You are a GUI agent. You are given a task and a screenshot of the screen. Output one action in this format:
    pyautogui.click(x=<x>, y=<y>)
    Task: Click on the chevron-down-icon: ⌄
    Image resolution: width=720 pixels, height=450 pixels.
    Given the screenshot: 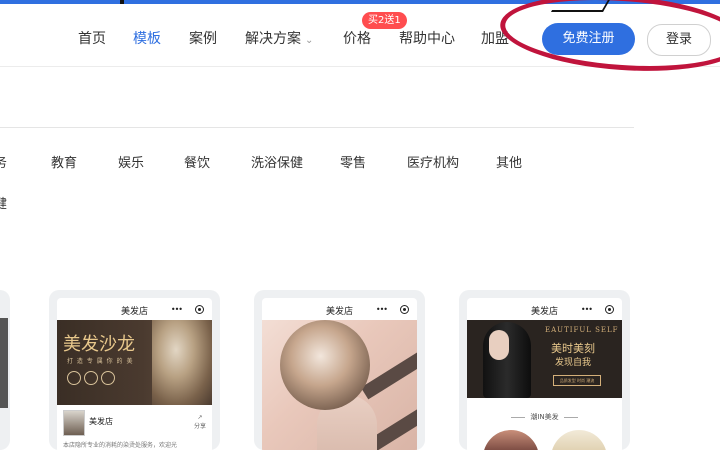 What is the action you would take?
    pyautogui.click(x=309, y=40)
    